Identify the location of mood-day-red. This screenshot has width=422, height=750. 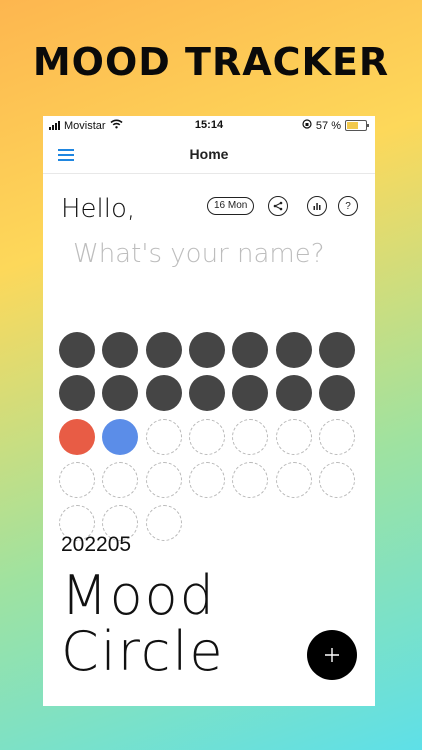
(77, 436).